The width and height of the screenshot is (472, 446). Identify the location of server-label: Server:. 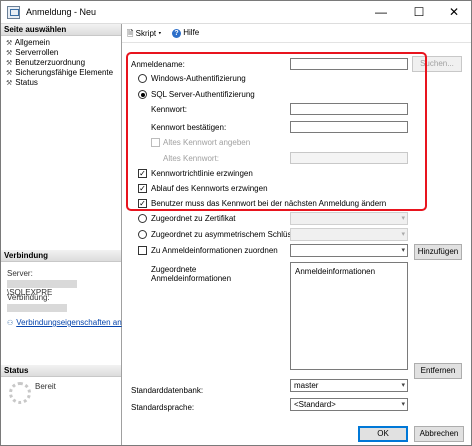
(20, 273).